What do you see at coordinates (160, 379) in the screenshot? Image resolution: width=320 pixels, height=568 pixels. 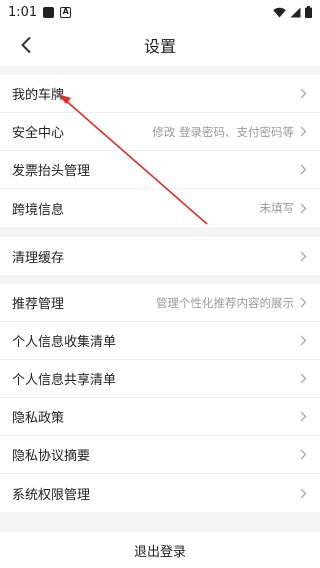 I see `personal-info-sharing-item: 个人信息共享清单` at bounding box center [160, 379].